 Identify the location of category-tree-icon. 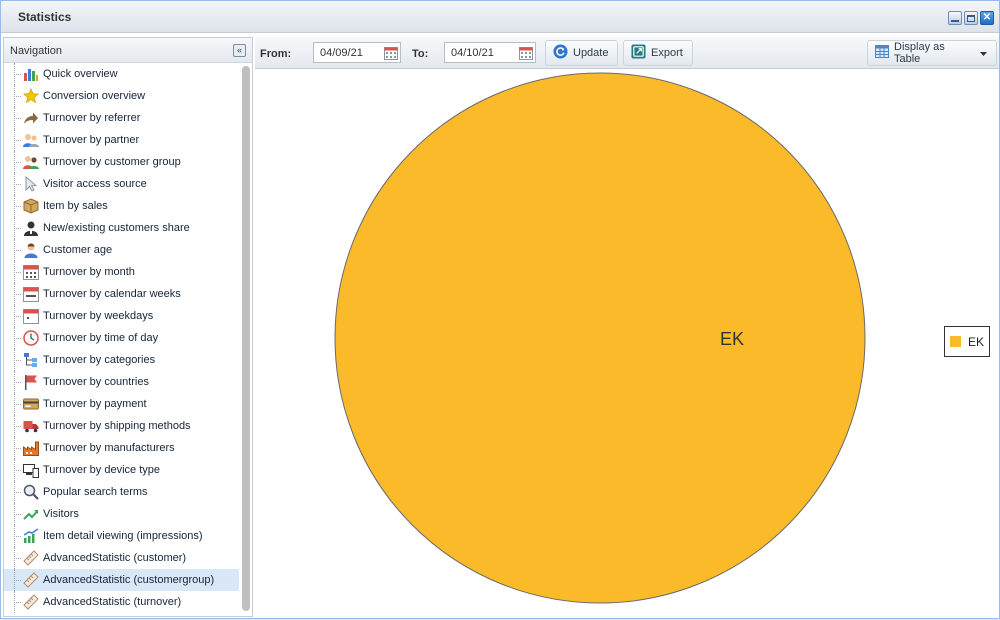
(31, 360).